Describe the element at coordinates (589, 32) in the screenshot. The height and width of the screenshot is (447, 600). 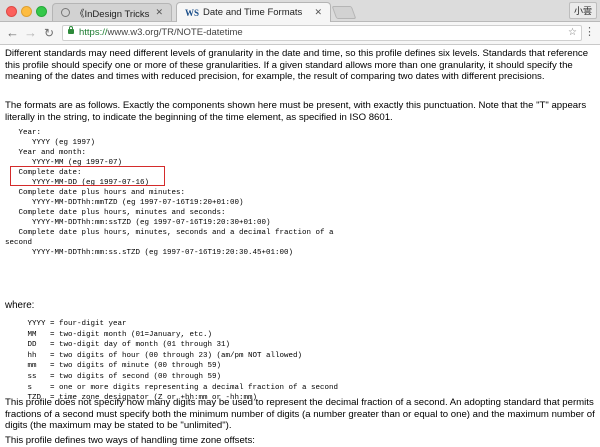
I see `menu-icon: ⋮` at that location.